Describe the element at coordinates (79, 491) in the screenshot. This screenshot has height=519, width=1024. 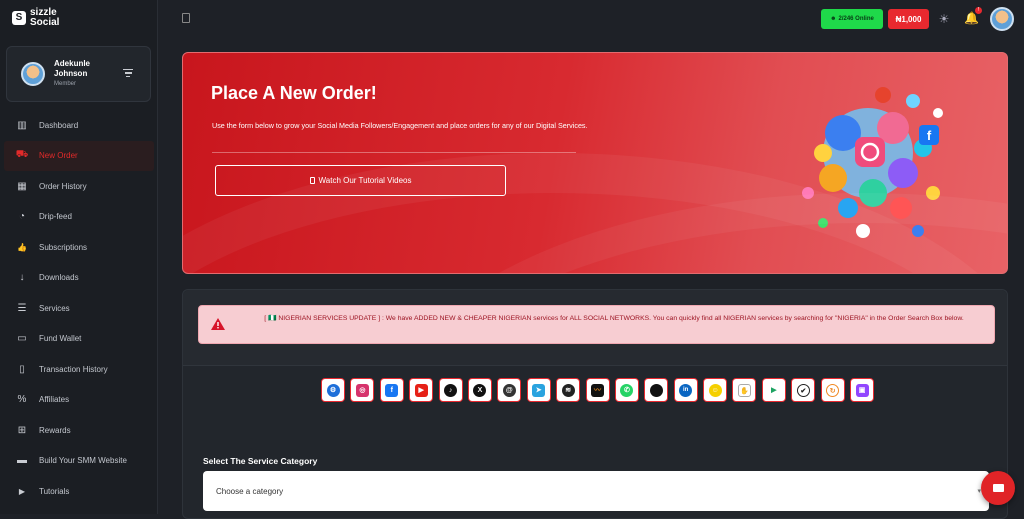
I see `sidebar-item-tutorials: ▶ Tutorials` at that location.